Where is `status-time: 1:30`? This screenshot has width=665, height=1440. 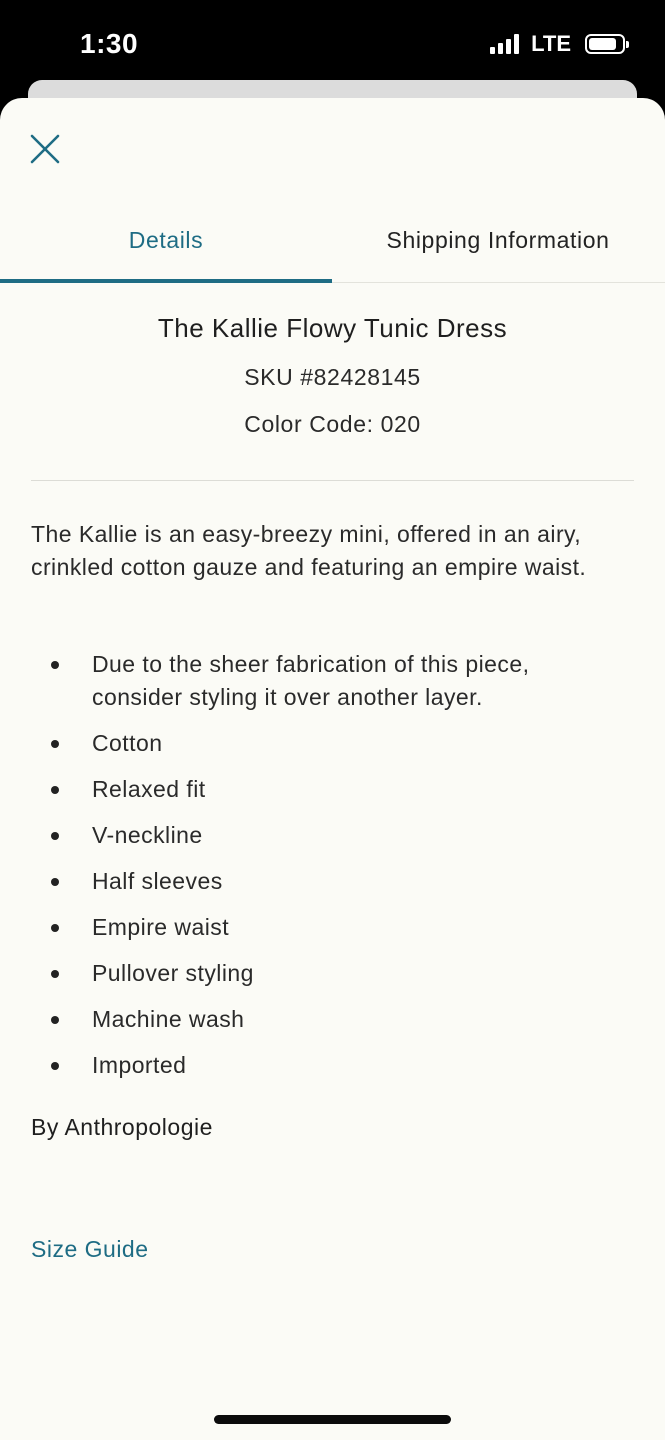 status-time: 1:30 is located at coordinates (109, 43).